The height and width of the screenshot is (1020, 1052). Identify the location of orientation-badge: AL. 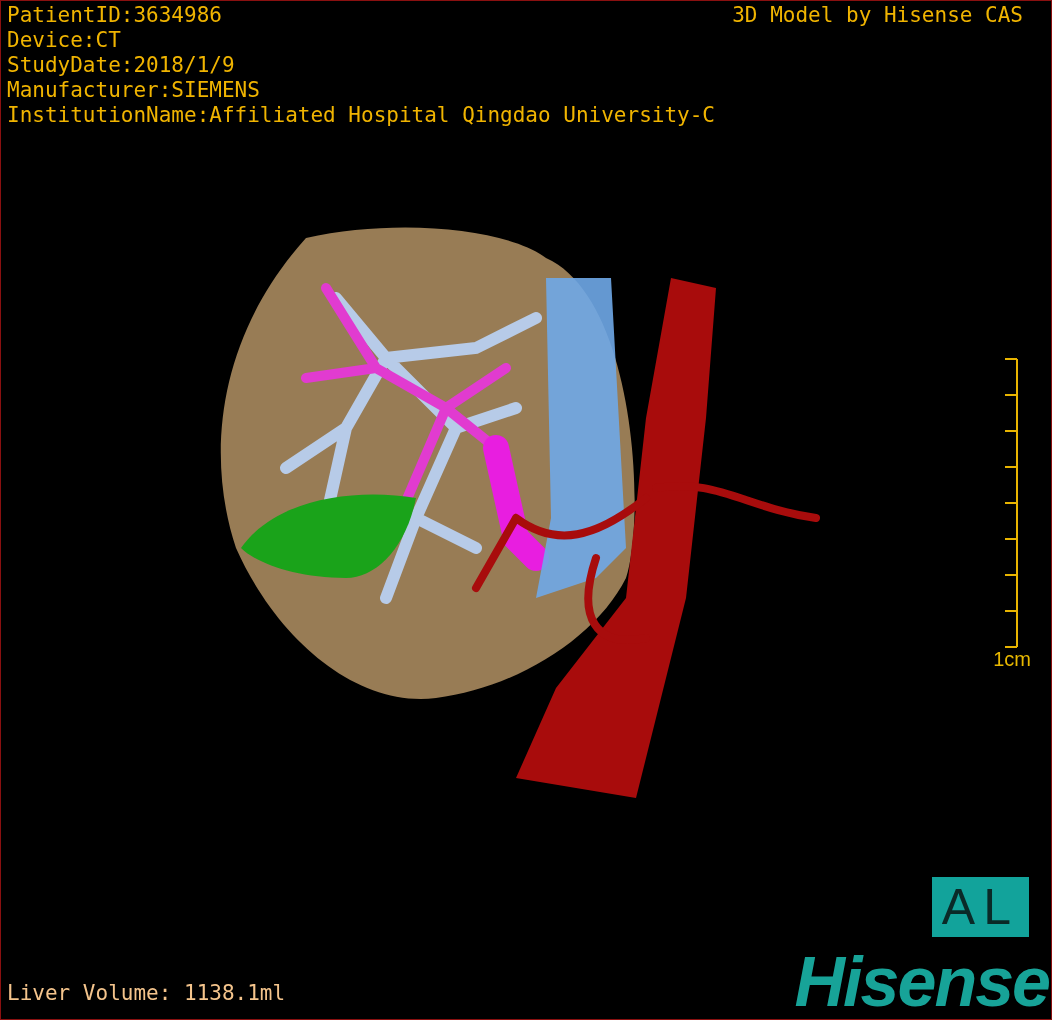
(980, 907).